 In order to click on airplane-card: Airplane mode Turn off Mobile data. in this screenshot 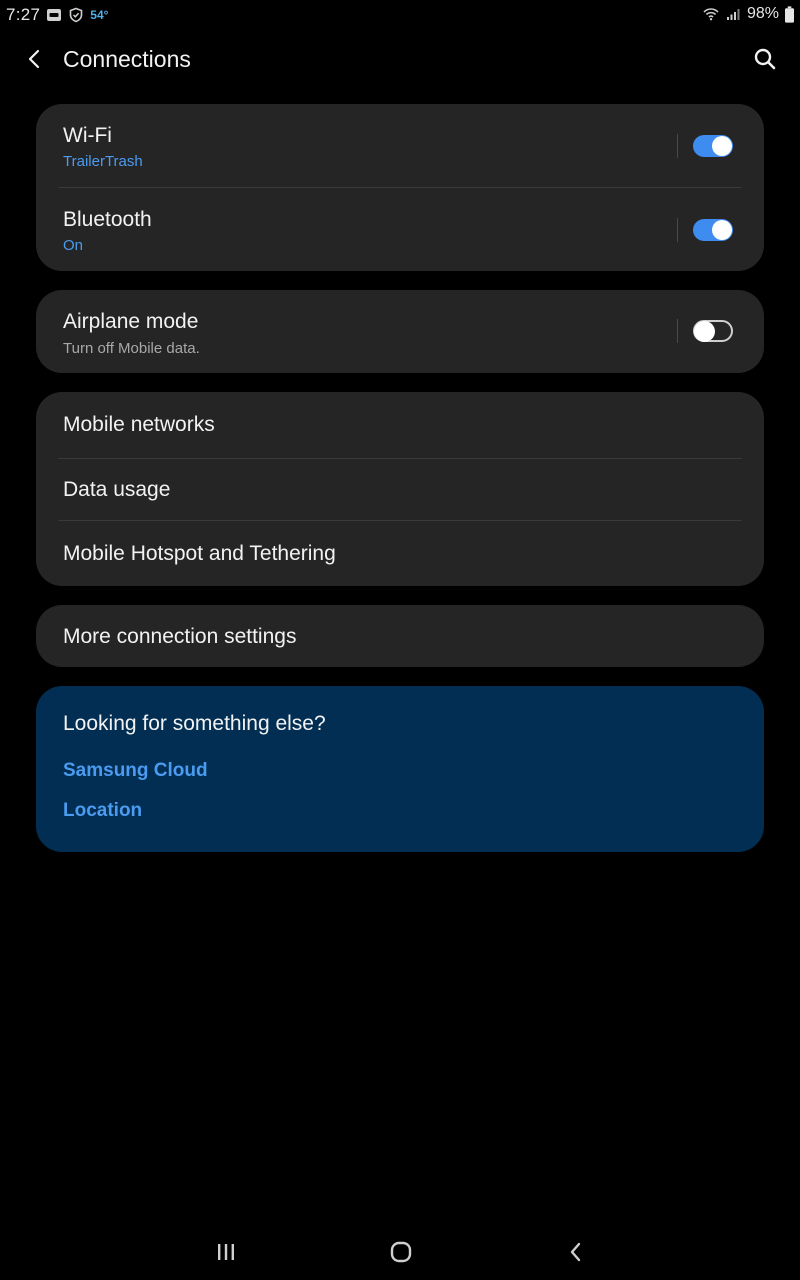, I will do `click(400, 331)`.